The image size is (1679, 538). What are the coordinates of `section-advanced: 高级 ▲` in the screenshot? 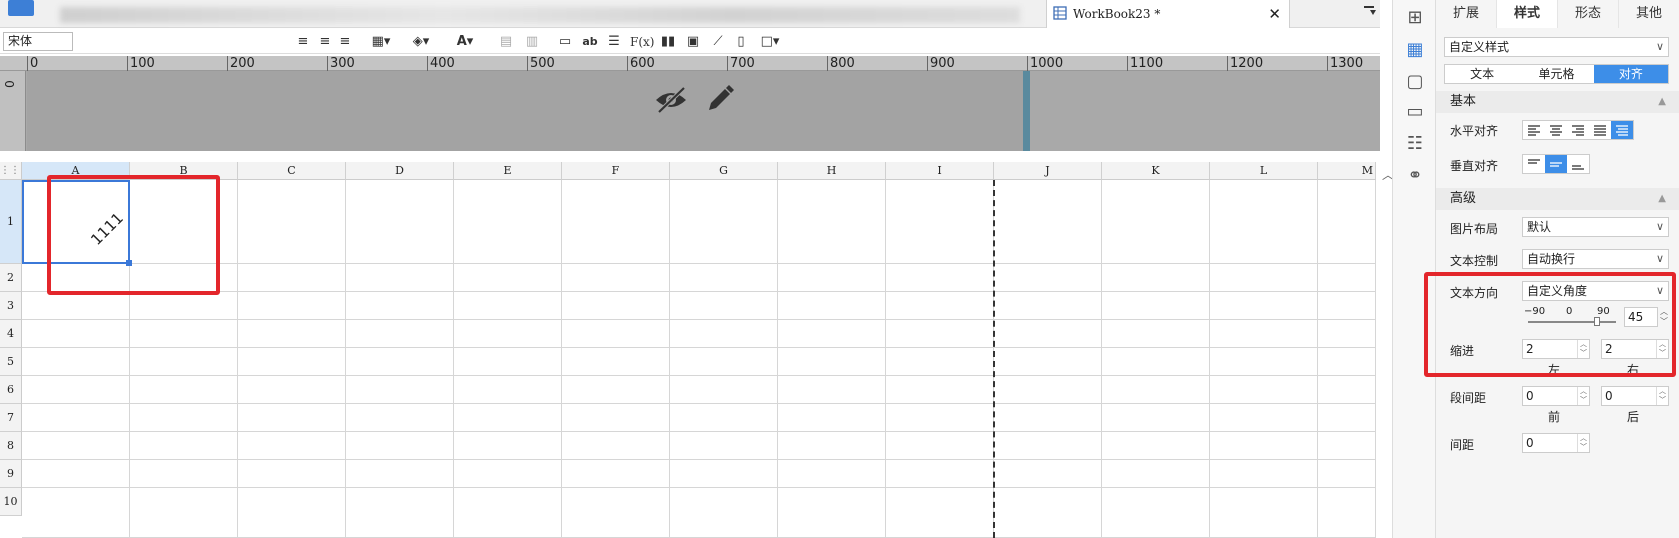 It's located at (1557, 199).